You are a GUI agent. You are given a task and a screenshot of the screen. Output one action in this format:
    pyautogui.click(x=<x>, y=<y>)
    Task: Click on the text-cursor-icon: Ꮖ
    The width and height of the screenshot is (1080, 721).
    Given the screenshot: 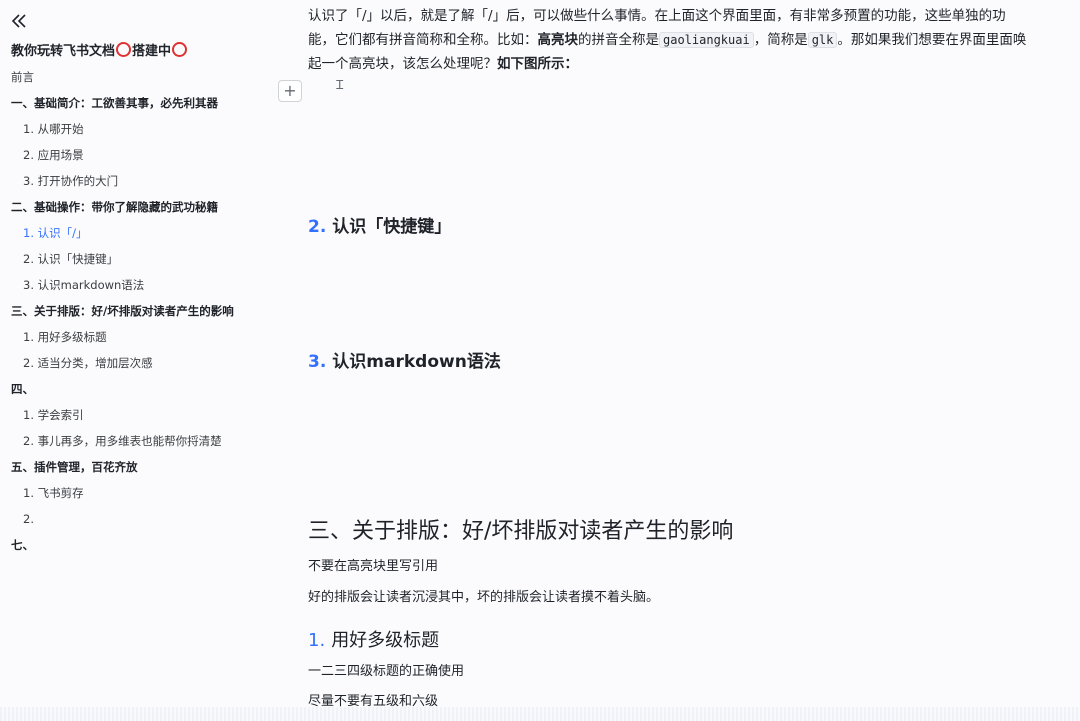 What is the action you would take?
    pyautogui.click(x=340, y=85)
    